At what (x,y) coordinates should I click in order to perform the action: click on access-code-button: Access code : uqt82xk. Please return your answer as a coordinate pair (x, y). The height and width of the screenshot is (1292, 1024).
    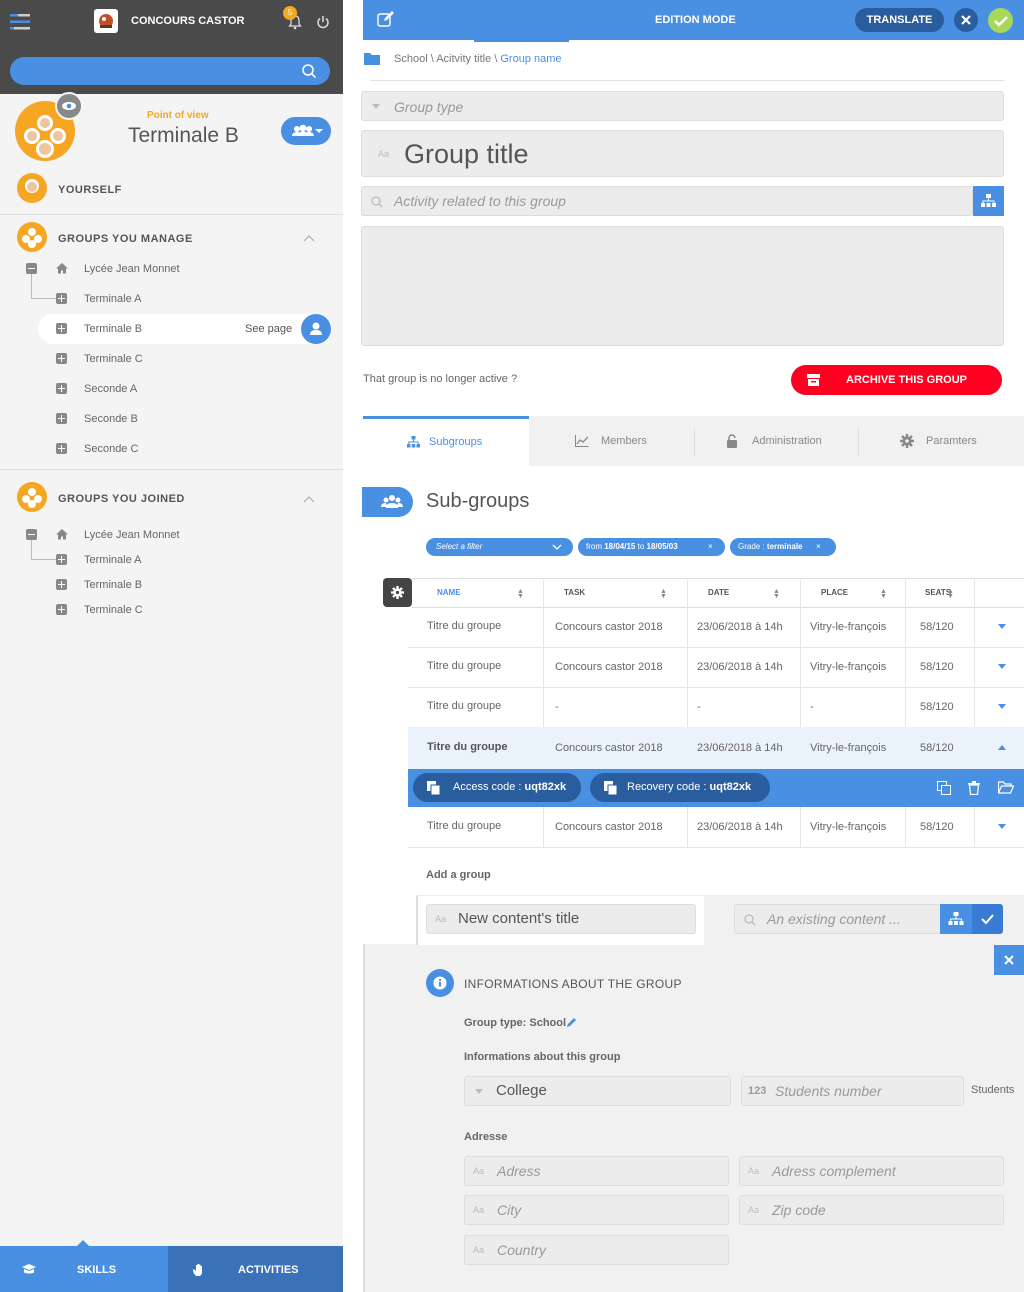
    Looking at the image, I should click on (497, 787).